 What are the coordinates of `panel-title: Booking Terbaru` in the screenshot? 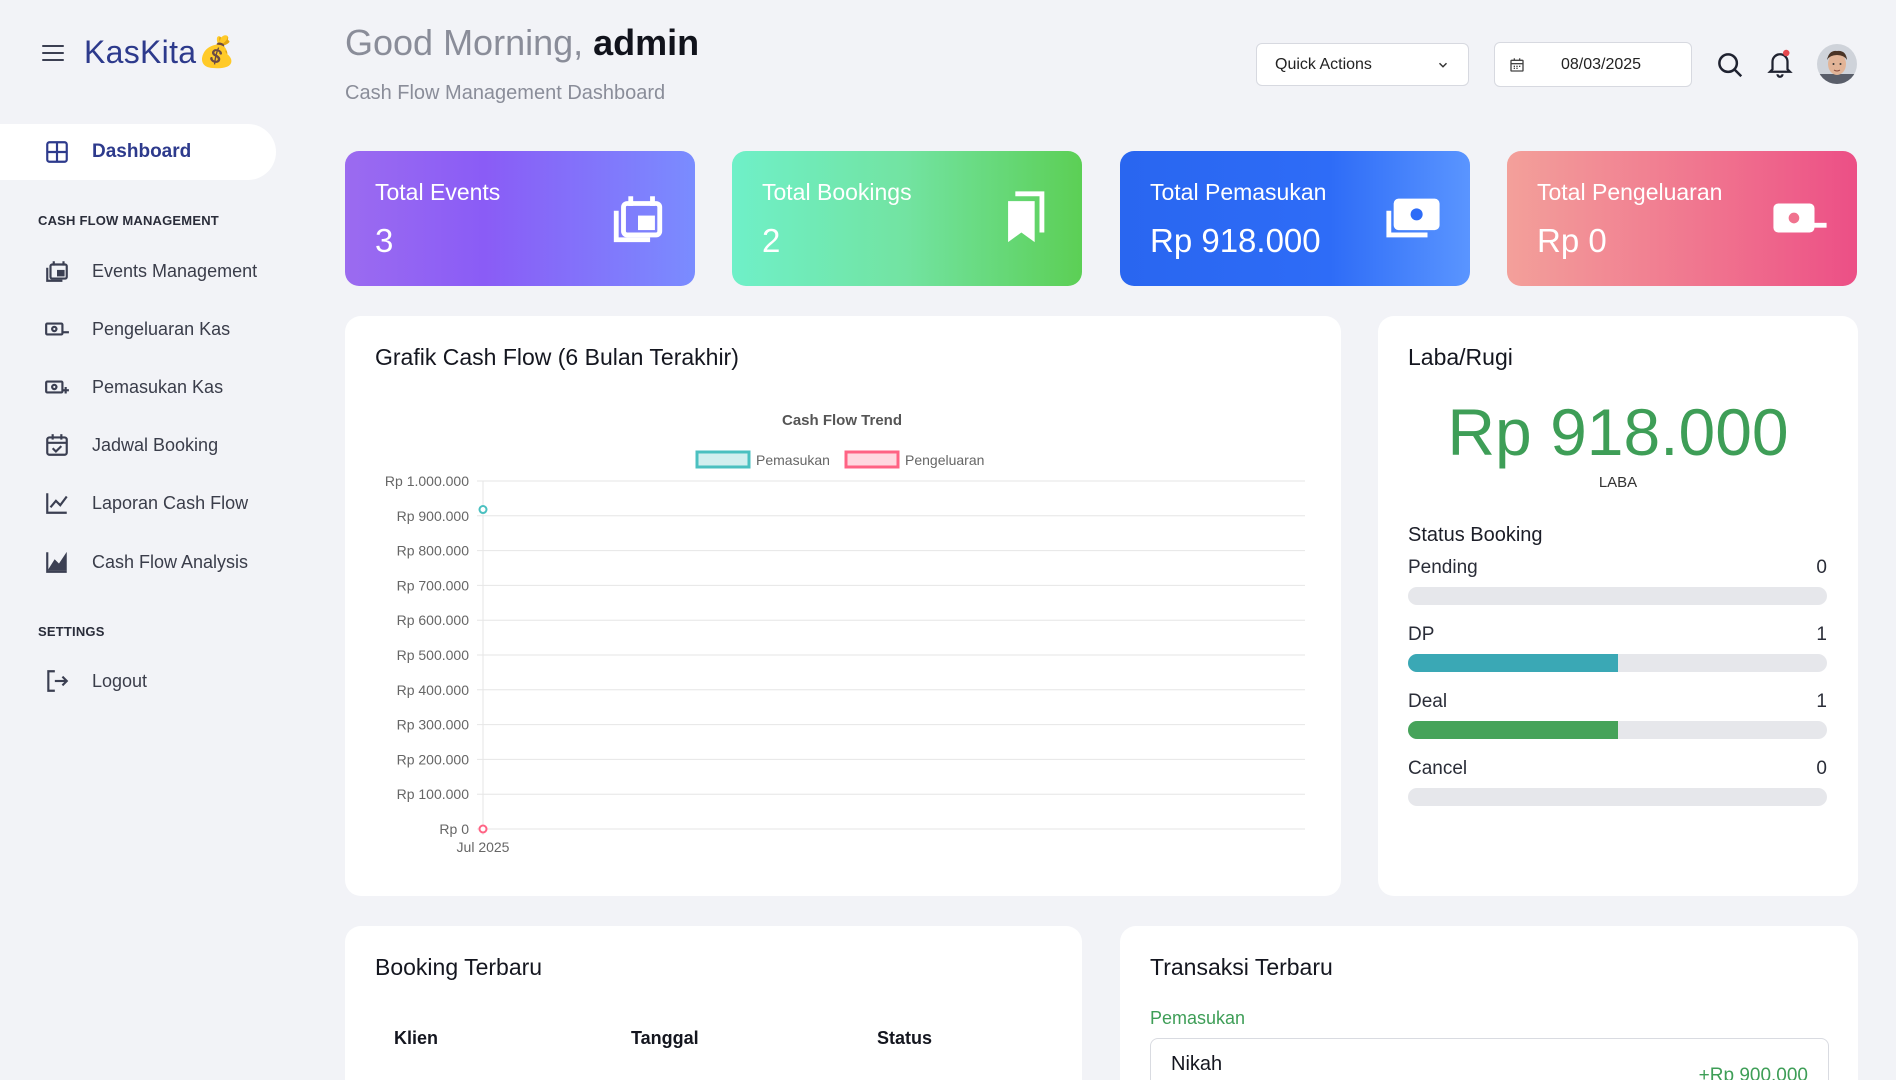 It's located at (459, 967).